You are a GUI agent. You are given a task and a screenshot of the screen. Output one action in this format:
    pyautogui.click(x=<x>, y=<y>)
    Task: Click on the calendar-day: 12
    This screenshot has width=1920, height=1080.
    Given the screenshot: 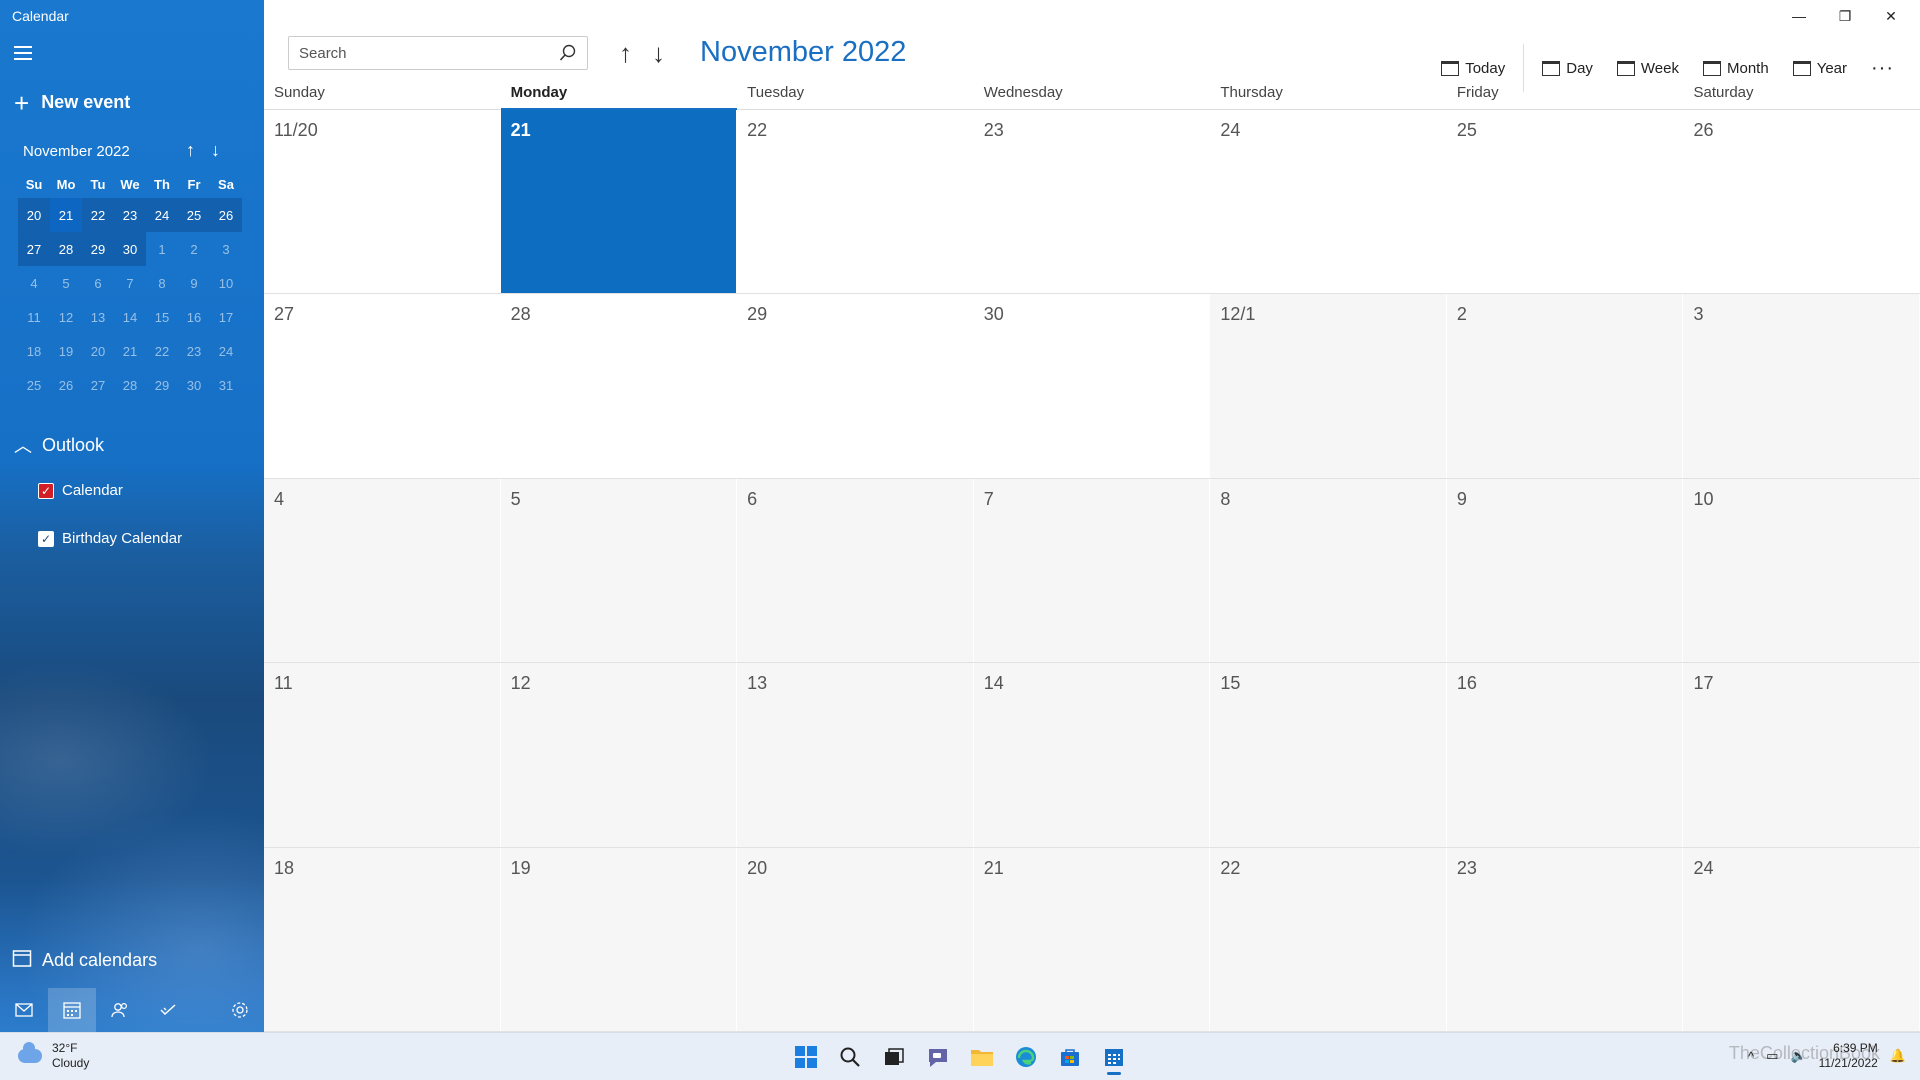 What is the action you would take?
    pyautogui.click(x=619, y=755)
    